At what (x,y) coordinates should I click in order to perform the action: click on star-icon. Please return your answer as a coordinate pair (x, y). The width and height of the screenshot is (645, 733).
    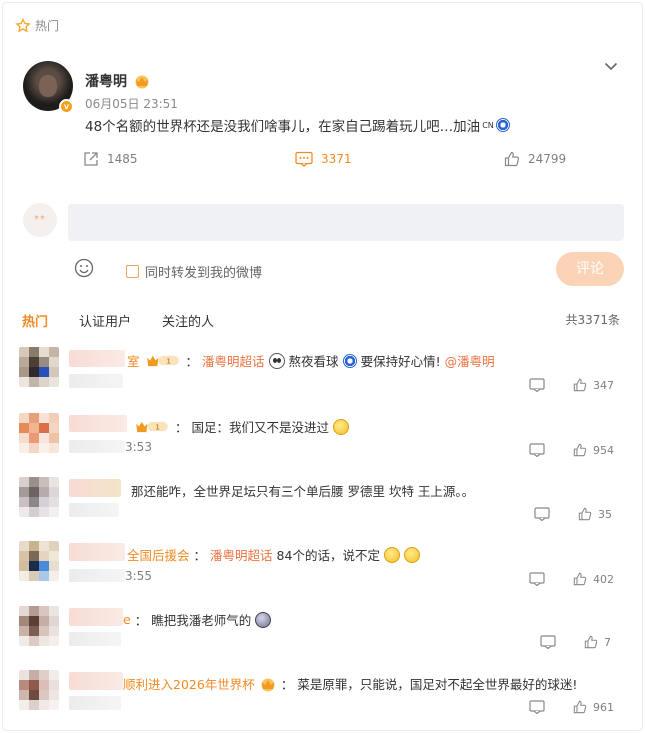
    Looking at the image, I should click on (23, 24).